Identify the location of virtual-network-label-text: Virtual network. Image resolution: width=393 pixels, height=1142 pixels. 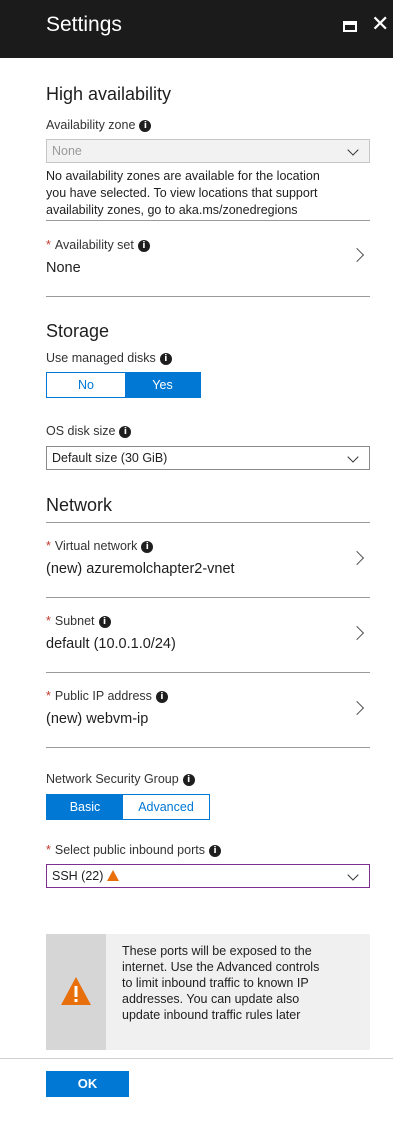
(96, 546).